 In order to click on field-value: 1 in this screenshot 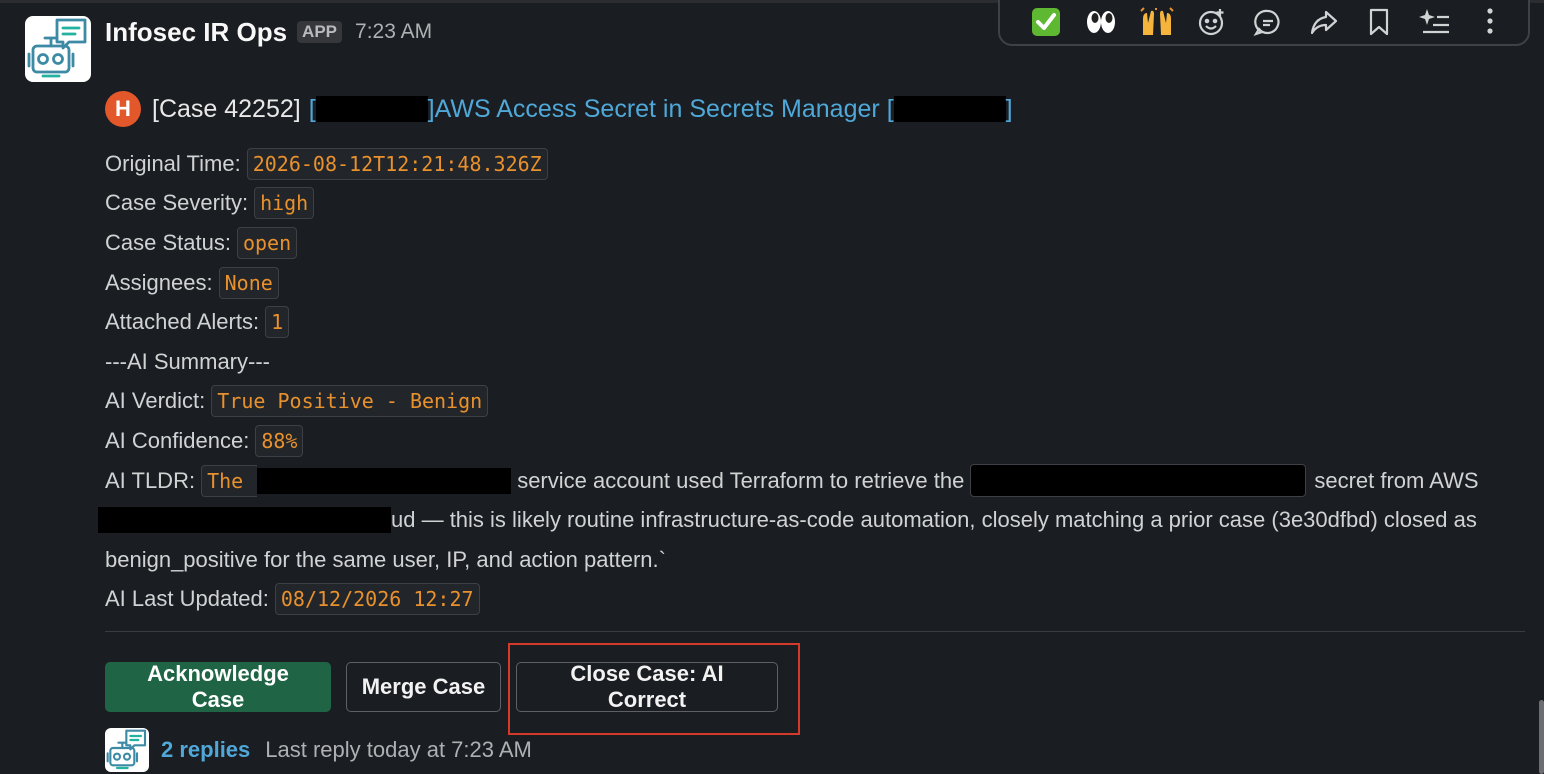, I will do `click(277, 322)`.